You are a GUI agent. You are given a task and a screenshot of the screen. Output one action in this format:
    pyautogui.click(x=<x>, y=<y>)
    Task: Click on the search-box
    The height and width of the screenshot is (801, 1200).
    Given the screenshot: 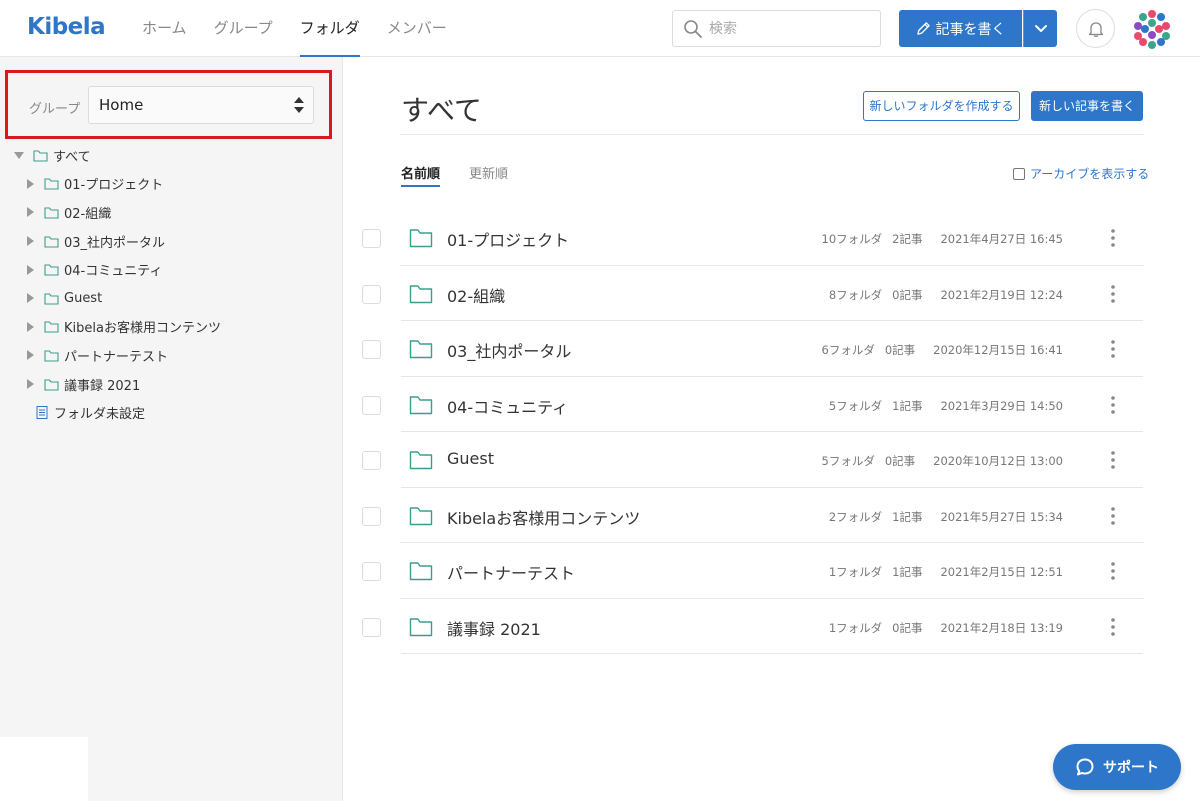 What is the action you would take?
    pyautogui.click(x=776, y=28)
    